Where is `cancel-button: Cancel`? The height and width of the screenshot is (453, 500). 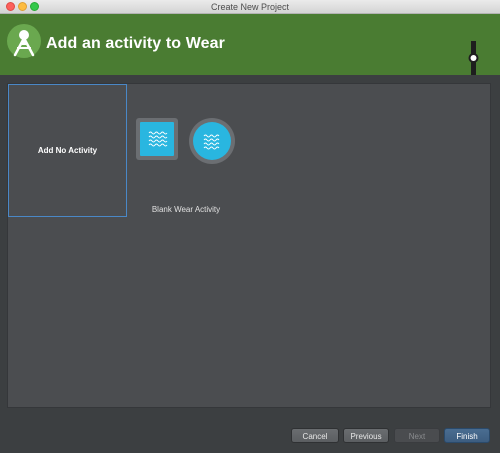 cancel-button: Cancel is located at coordinates (315, 435).